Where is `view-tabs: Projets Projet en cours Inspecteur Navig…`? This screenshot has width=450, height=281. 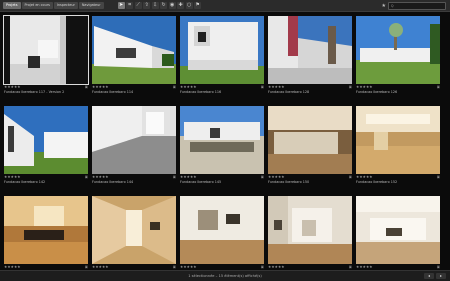
view-tabs: Projets Projet en cours Inspecteur Navig… is located at coordinates (53, 5).